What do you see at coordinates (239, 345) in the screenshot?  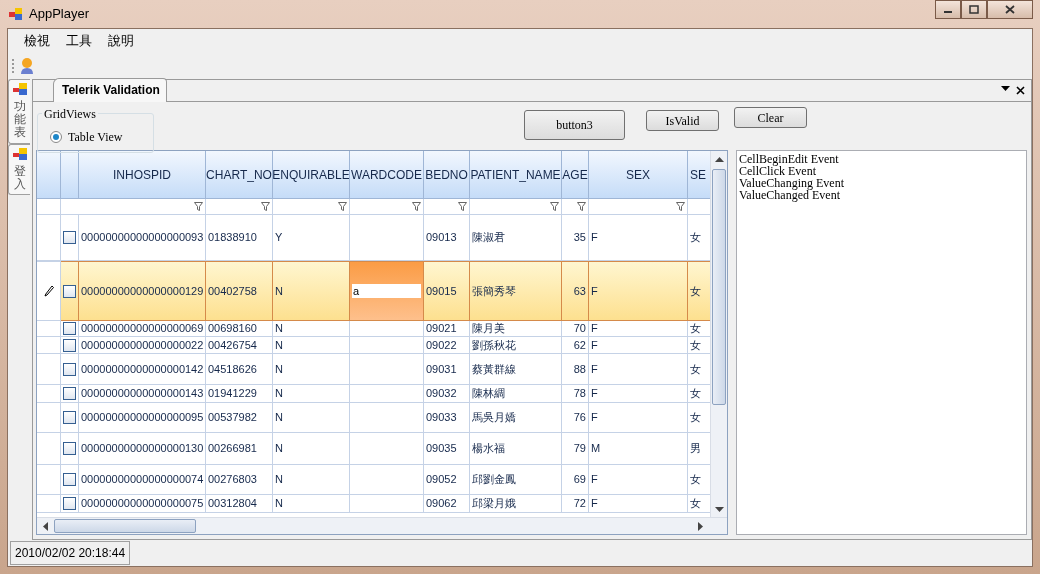 I see `table-cell: 00426754` at bounding box center [239, 345].